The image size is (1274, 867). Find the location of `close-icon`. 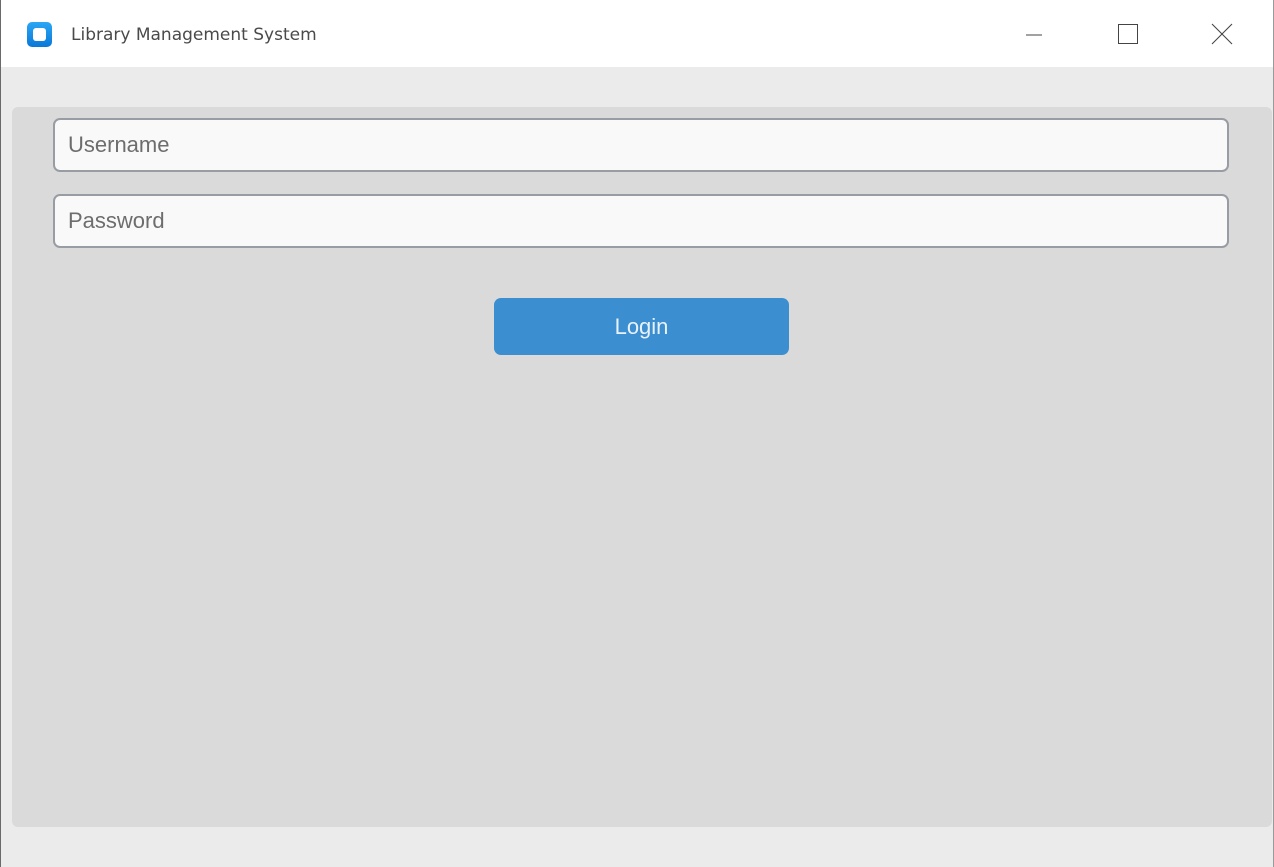

close-icon is located at coordinates (1222, 33).